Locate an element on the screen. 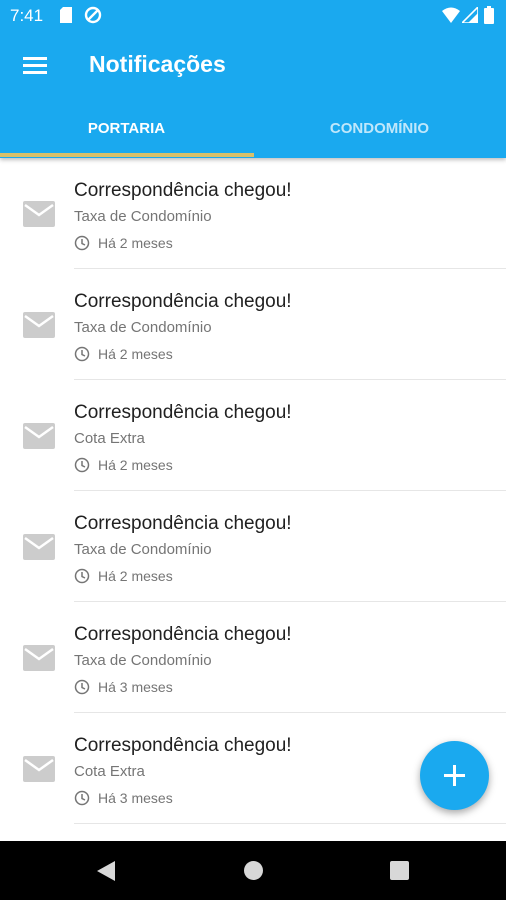 Image resolution: width=506 pixels, height=900 pixels. tab-indicator is located at coordinates (127, 155).